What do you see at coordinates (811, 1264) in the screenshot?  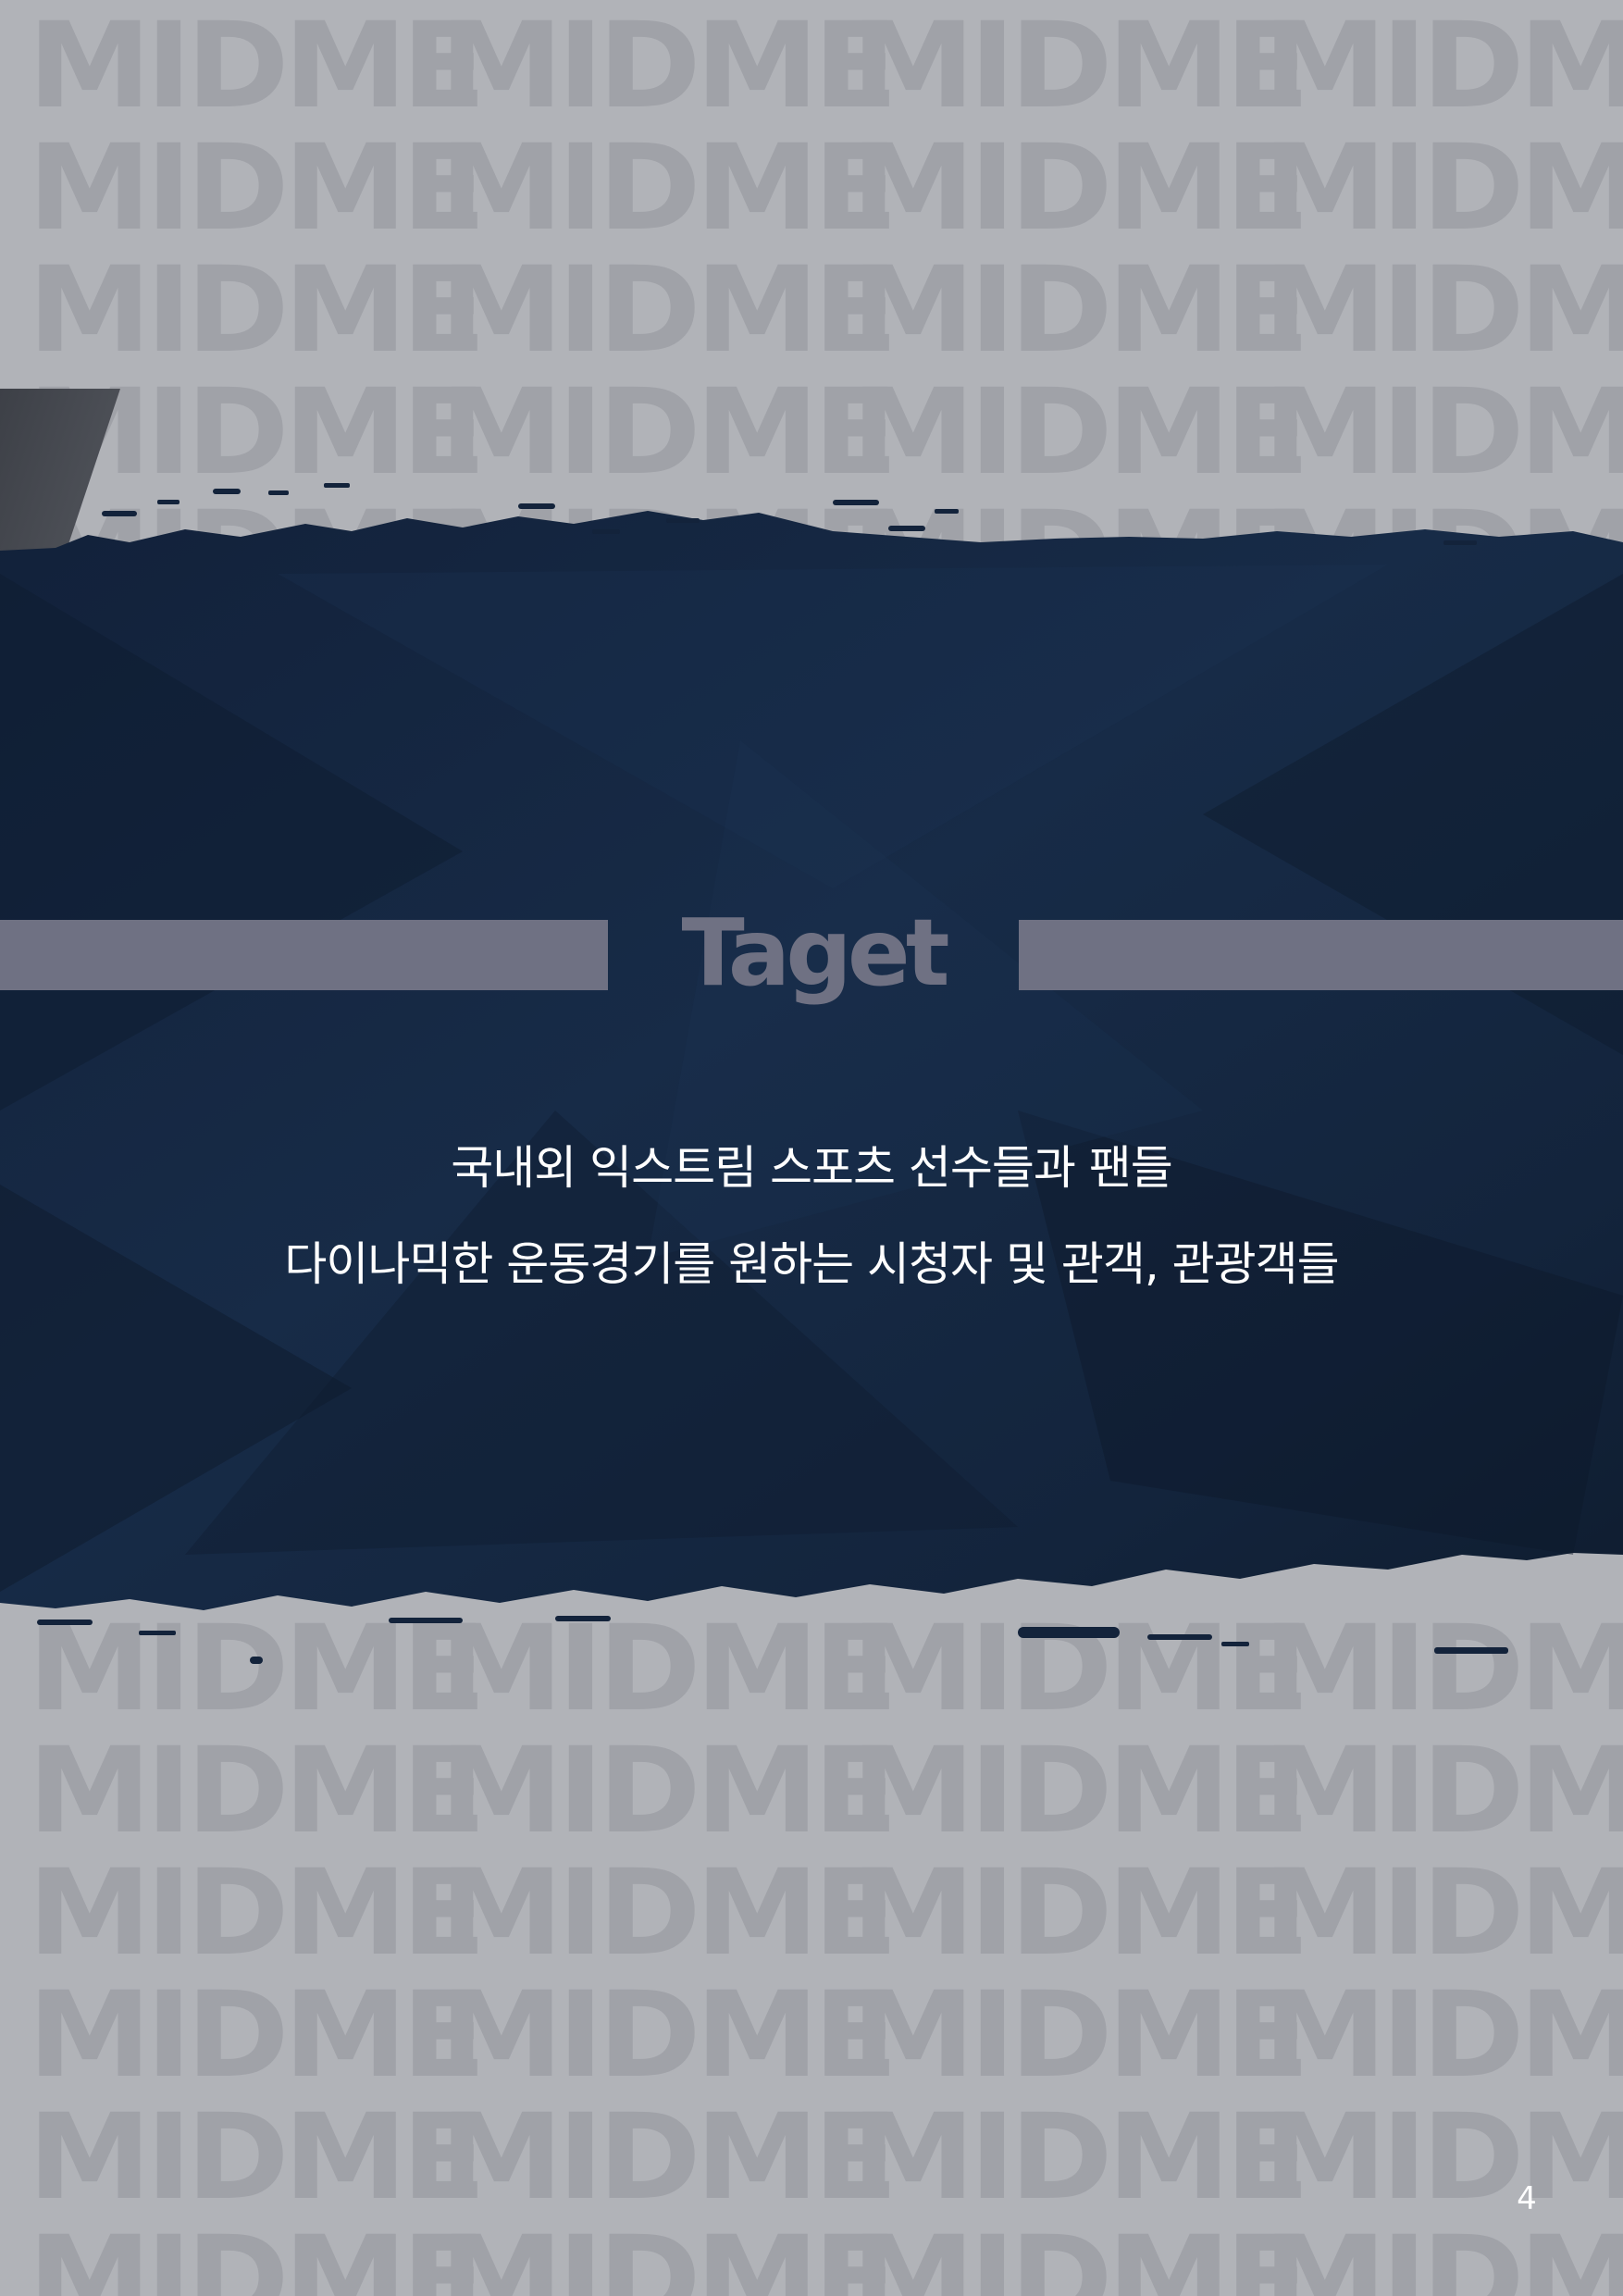 I see `target-line-2: 다이나믹한 운동경기를 원하는 시청자 및 관객, 관광객들` at bounding box center [811, 1264].